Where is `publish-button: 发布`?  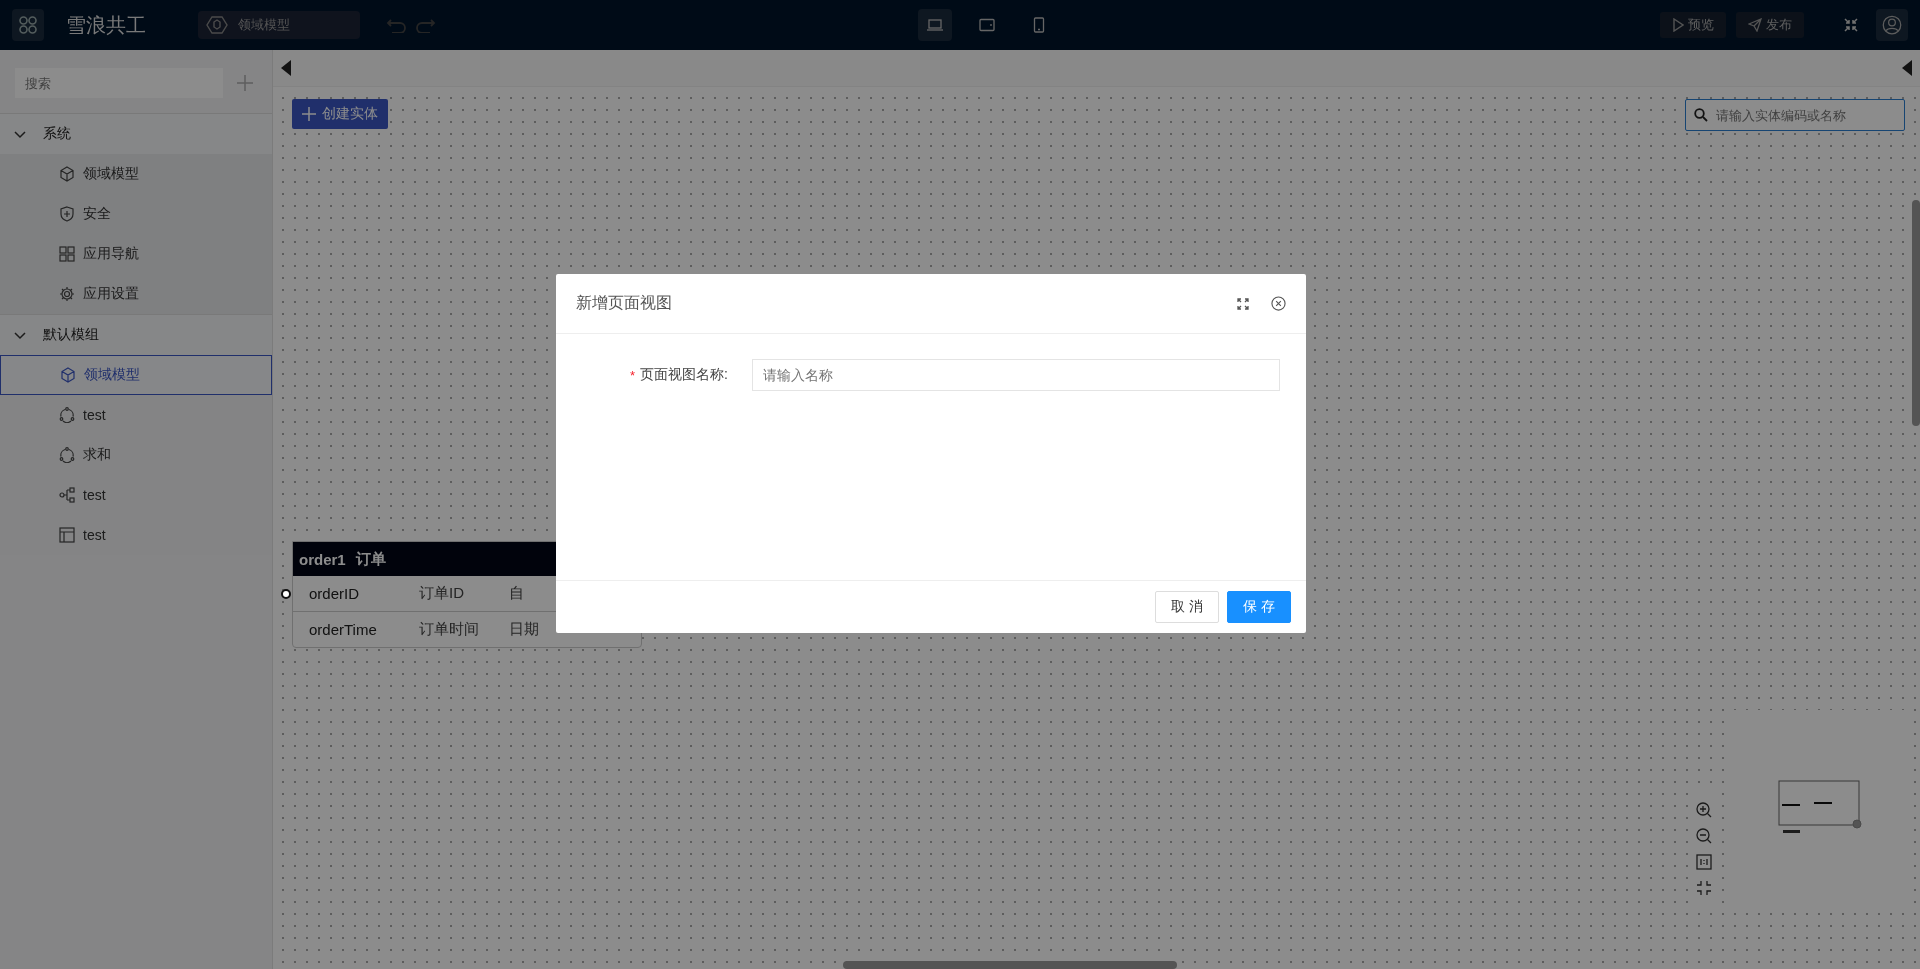
publish-button: 发布 is located at coordinates (1770, 25).